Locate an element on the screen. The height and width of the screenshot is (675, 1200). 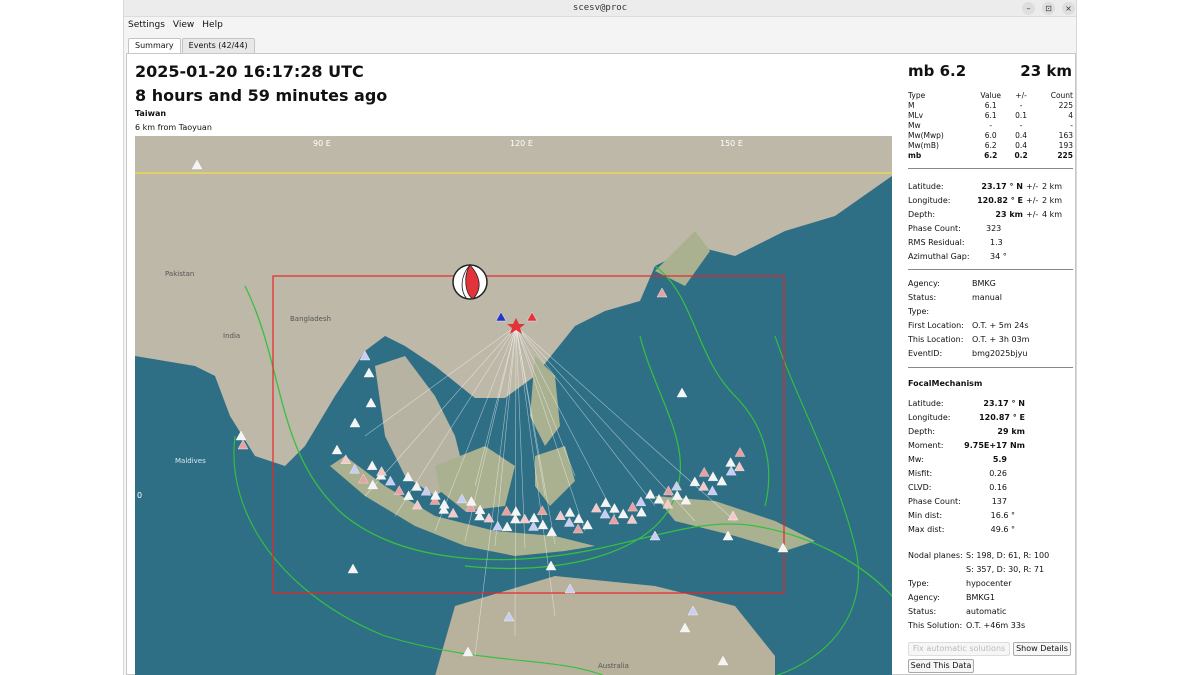
mag-cell: 4 is located at coordinates (1070, 115).